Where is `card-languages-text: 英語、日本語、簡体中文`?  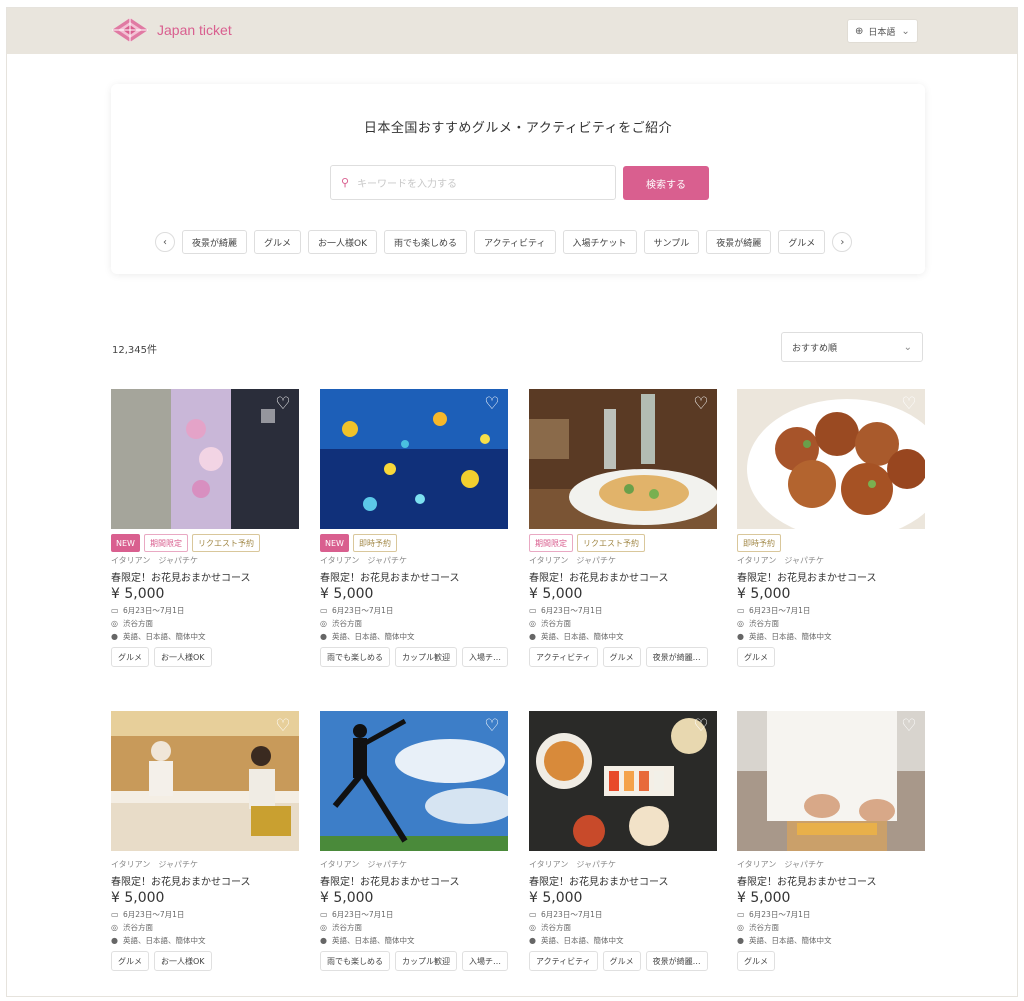
card-languages-text: 英語、日本語、簡体中文 is located at coordinates (164, 940).